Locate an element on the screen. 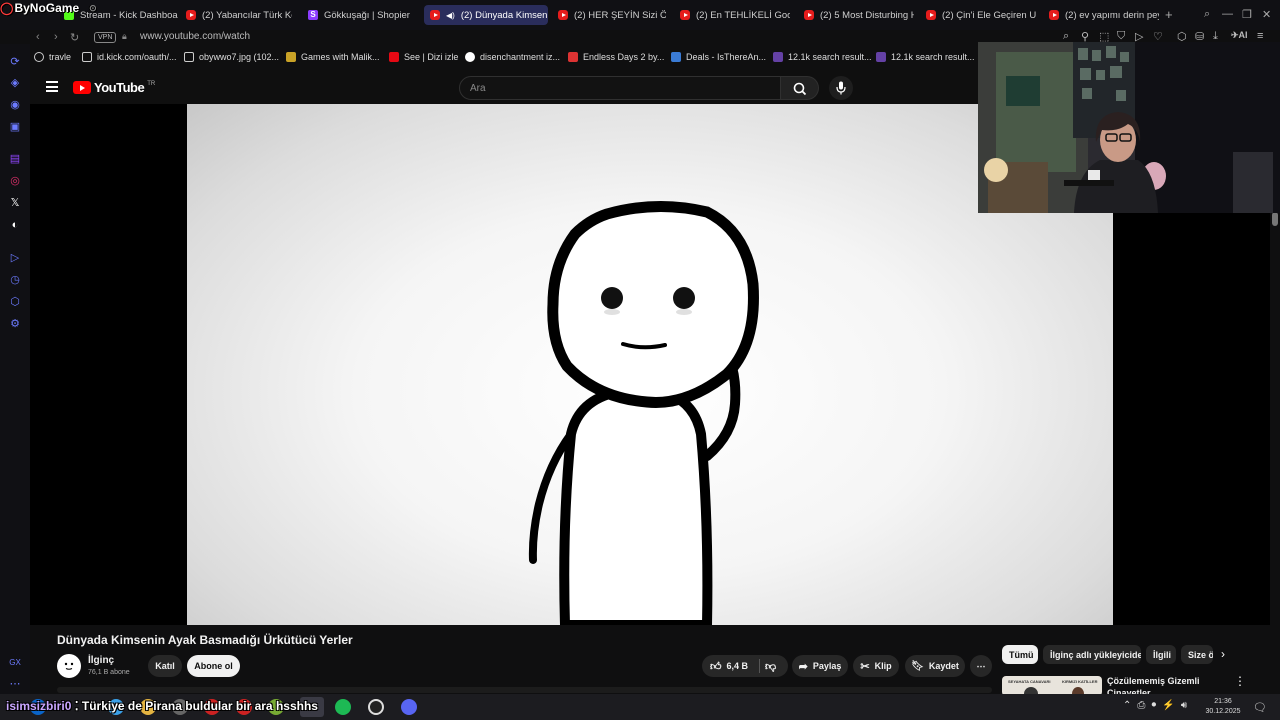 The image size is (1280, 720). save-button: 🔖︎ Kaydet is located at coordinates (935, 666).